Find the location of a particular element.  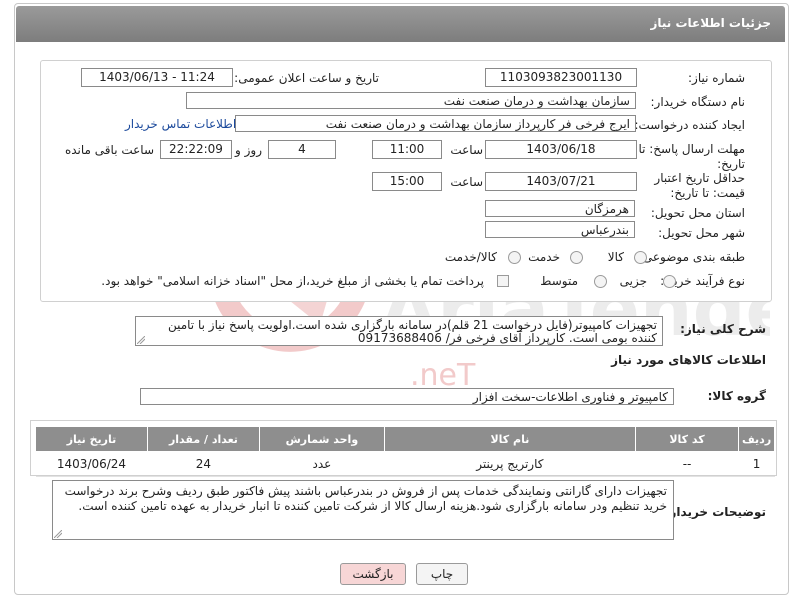

announce-label: تاریخ و ساعت اعلان عمومی: is located at coordinates (306, 78).